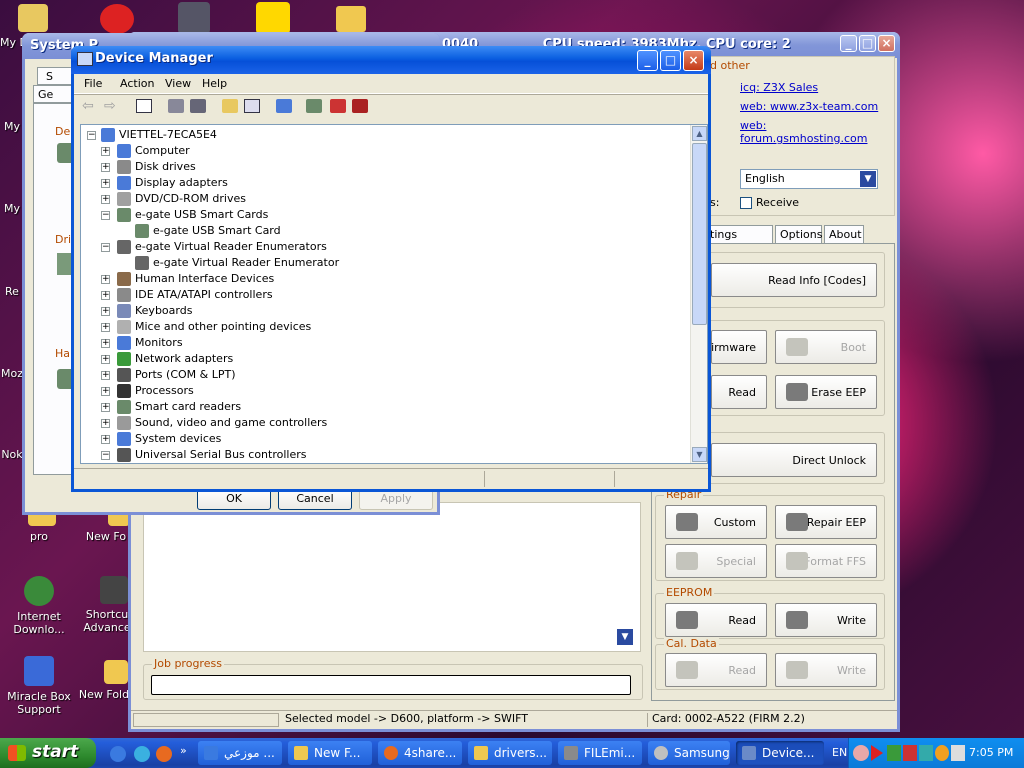 This screenshot has width=1024, height=768. I want to click on start-button: start, so click(48, 753).